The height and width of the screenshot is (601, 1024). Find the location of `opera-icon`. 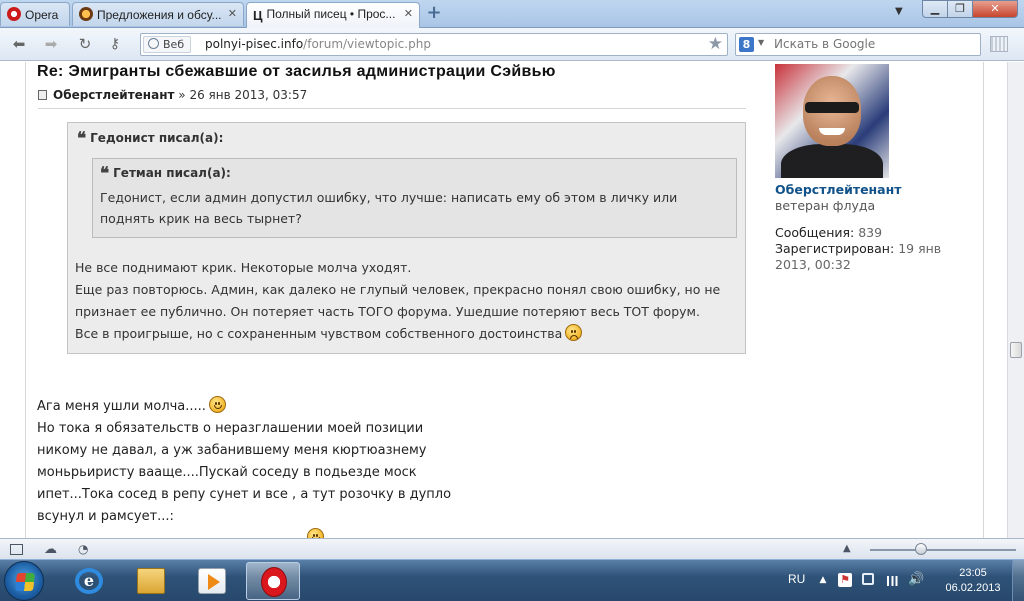

opera-icon is located at coordinates (274, 582).